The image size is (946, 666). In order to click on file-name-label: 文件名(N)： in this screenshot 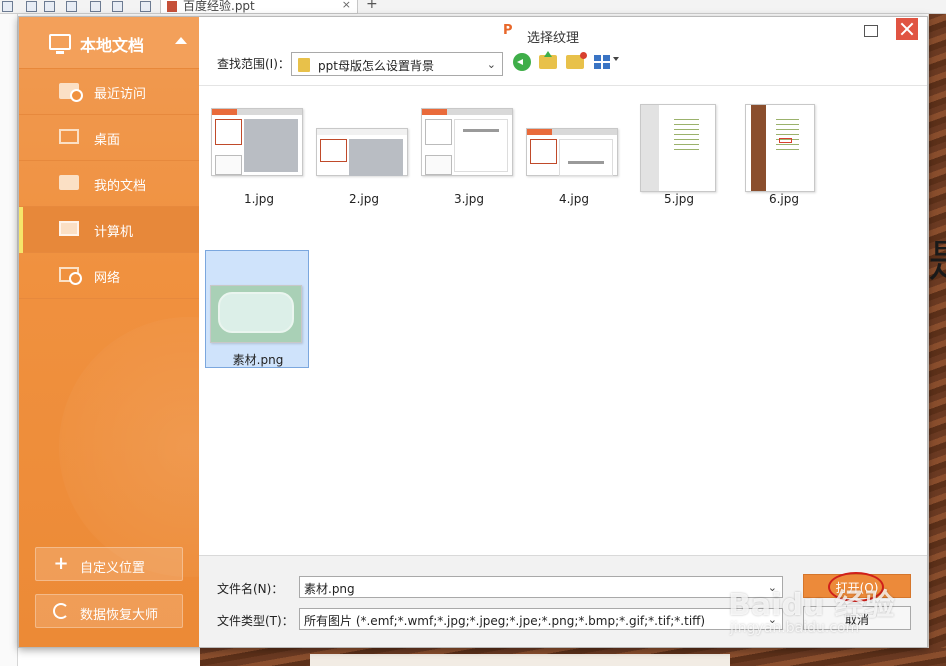, I will do `click(250, 589)`.